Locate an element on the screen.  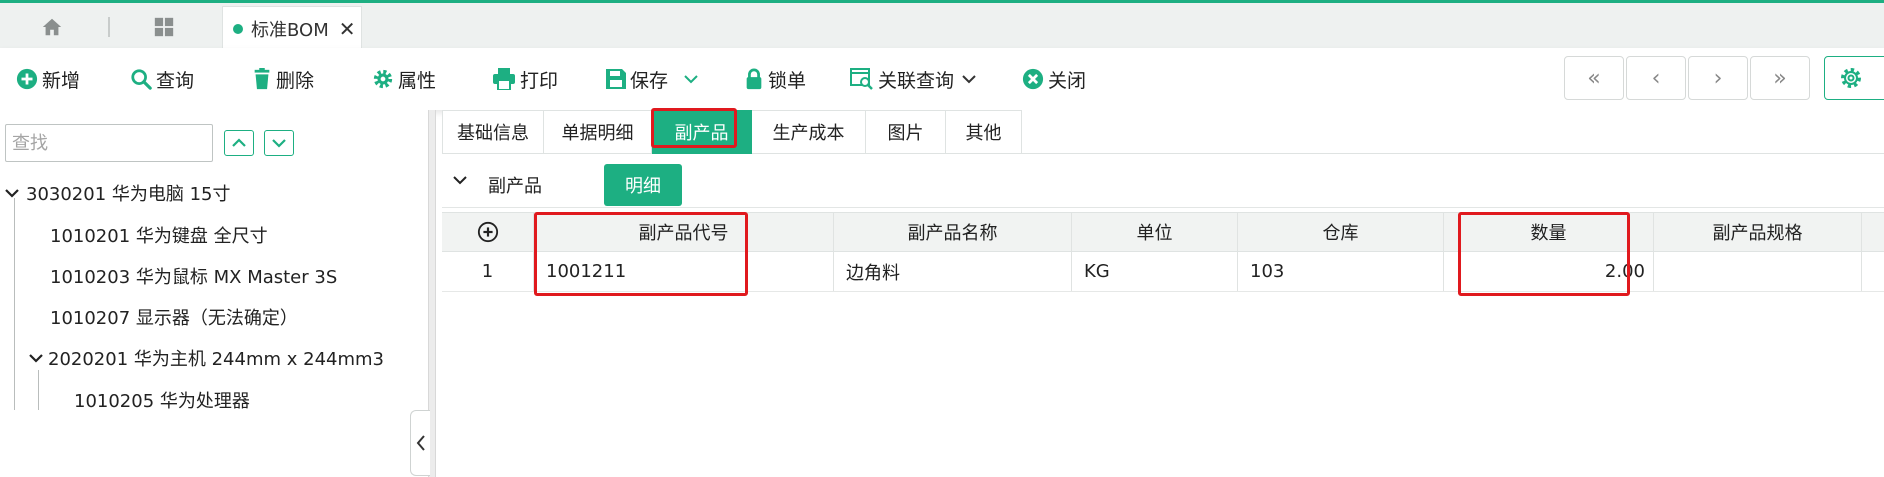
tab-bar-spacer is located at coordinates (1453, 132).